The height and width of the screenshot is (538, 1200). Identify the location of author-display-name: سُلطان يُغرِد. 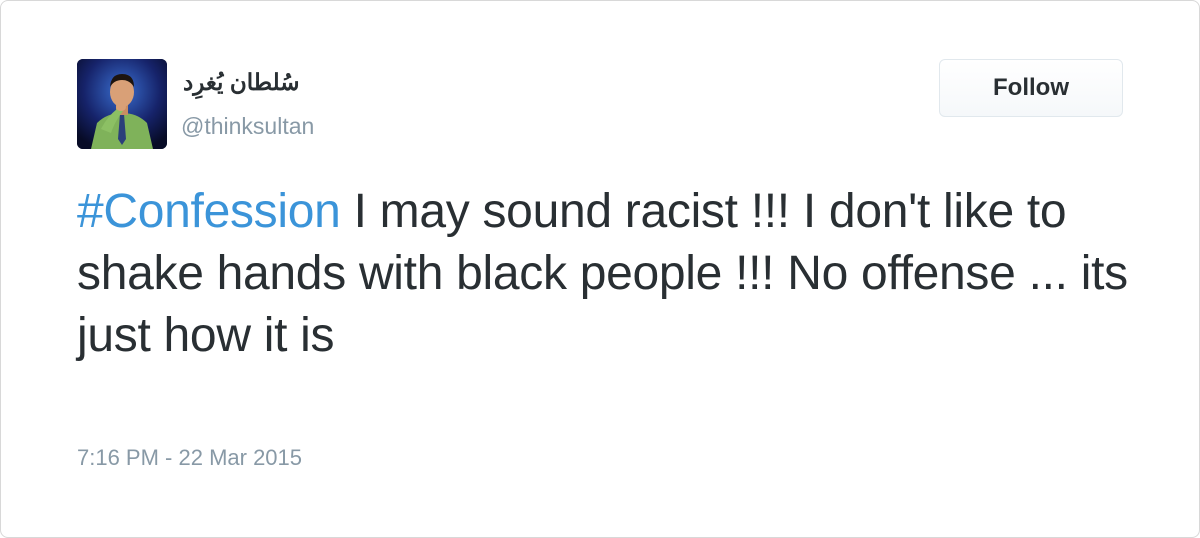
(241, 82).